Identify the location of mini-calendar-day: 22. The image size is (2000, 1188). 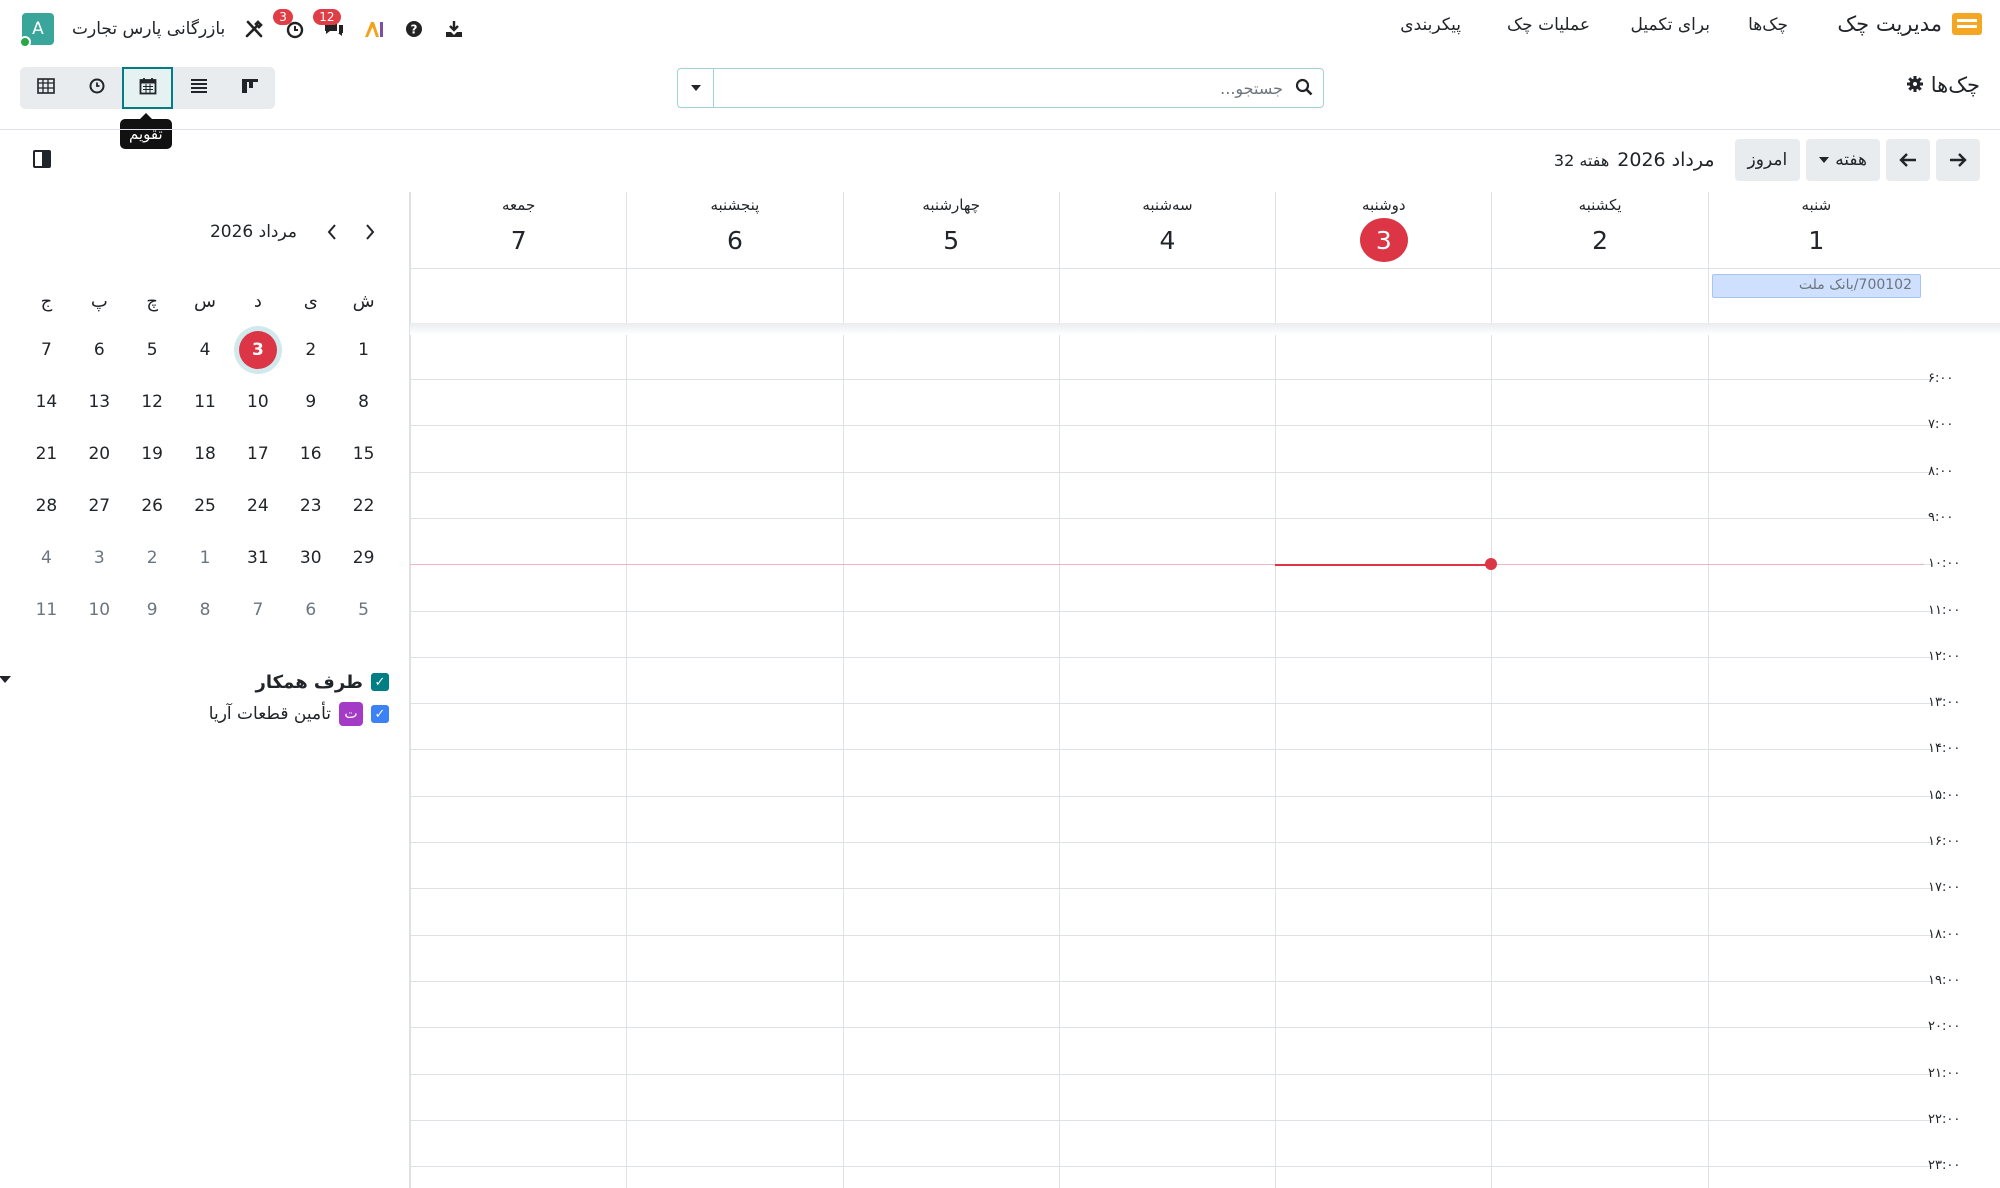
(363, 506).